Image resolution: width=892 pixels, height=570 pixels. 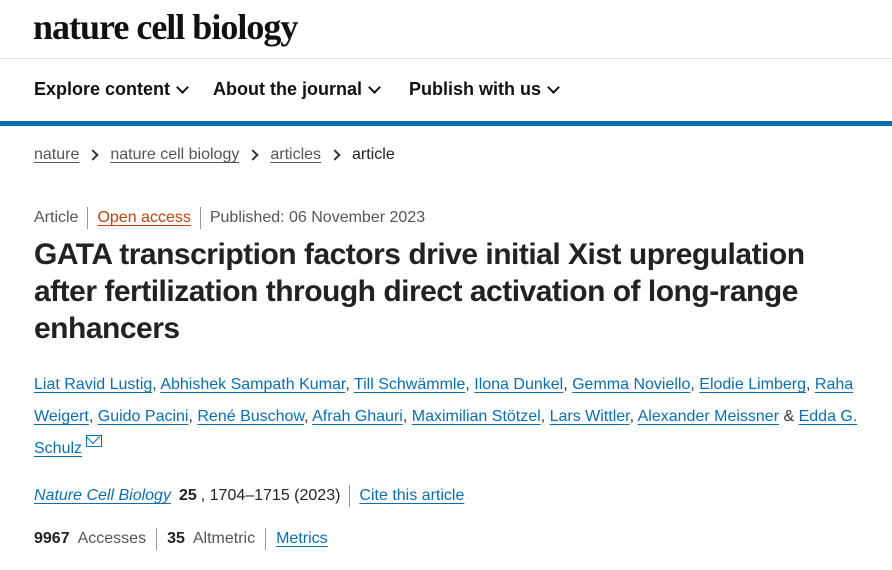 I want to click on journal-logo: nature cell biology, so click(x=165, y=27).